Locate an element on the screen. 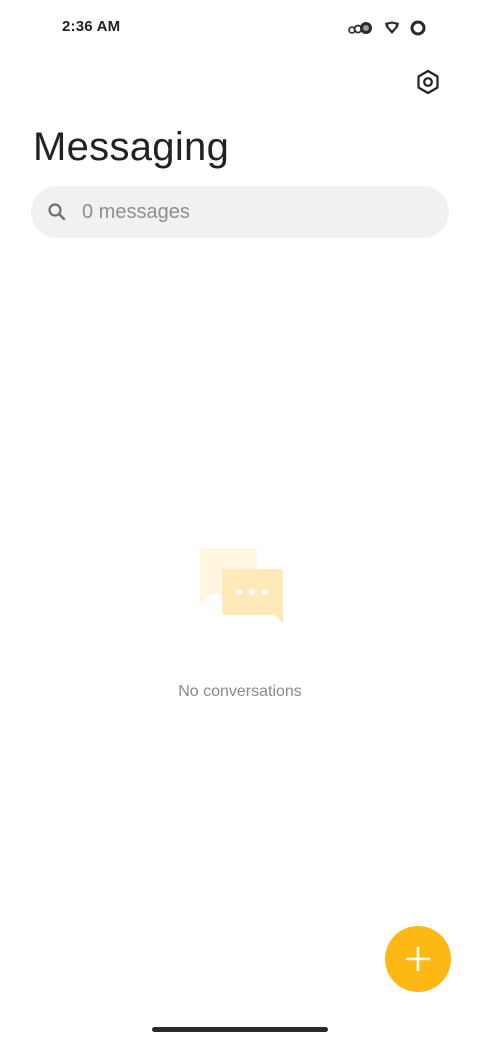 This screenshot has width=480, height=1040. search-icon is located at coordinates (57, 212).